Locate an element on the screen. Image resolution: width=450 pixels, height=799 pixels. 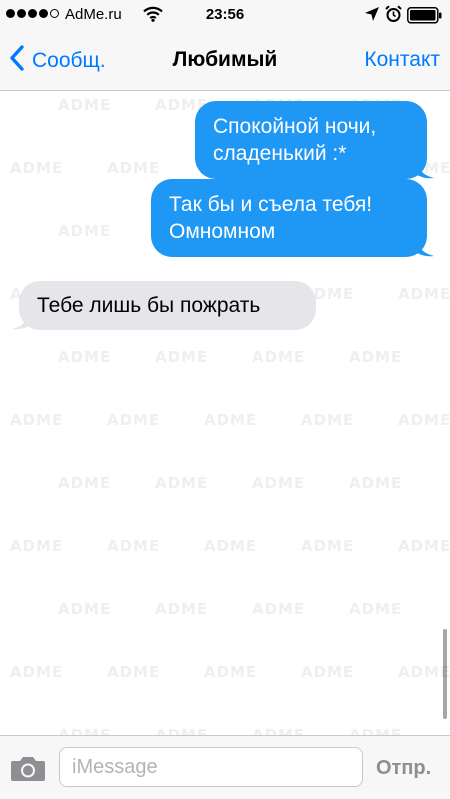
outgoing-message: Спокойной ночи, сладенький :* is located at coordinates (314, 140).